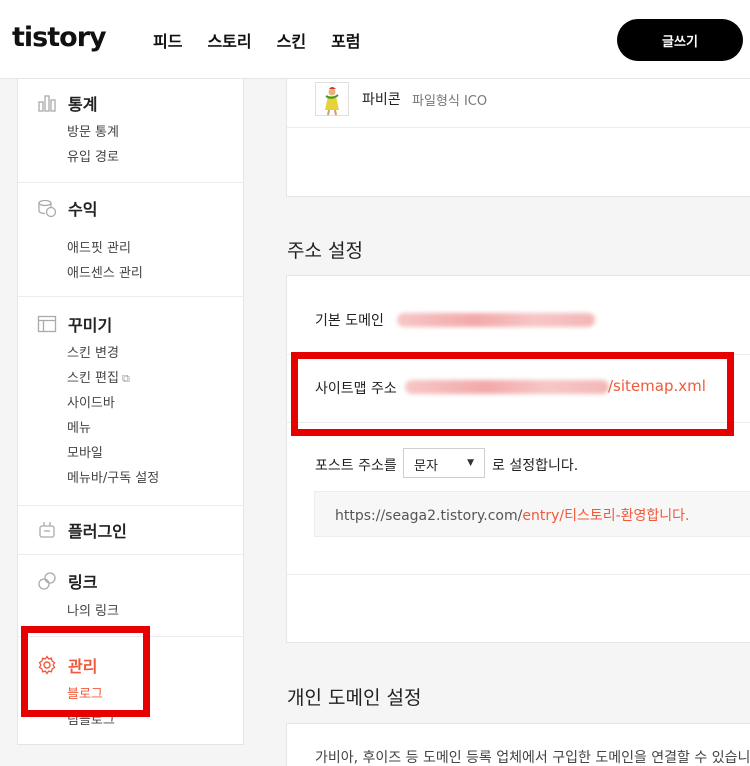 This screenshot has width=750, height=766. What do you see at coordinates (496, 320) in the screenshot?
I see `base-domain-blurred` at bounding box center [496, 320].